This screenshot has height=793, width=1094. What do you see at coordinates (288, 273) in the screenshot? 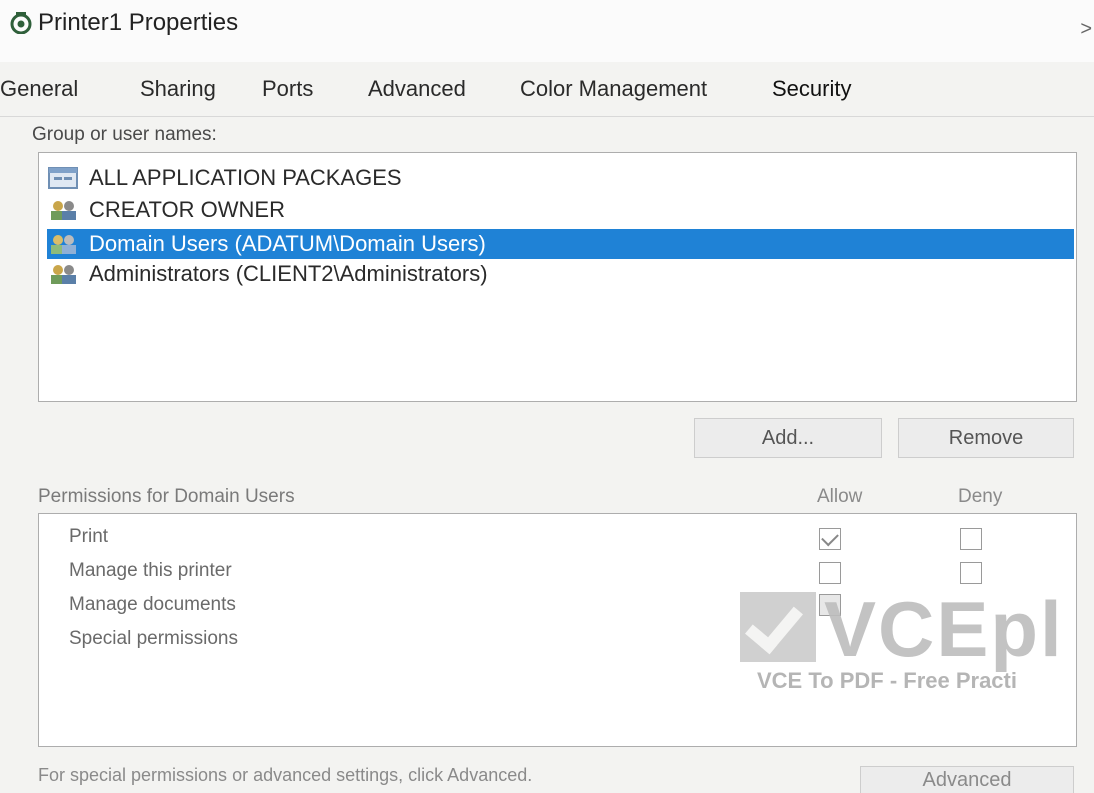
I see `user-name: Administrators (CLIENT2\Administrators)` at bounding box center [288, 273].